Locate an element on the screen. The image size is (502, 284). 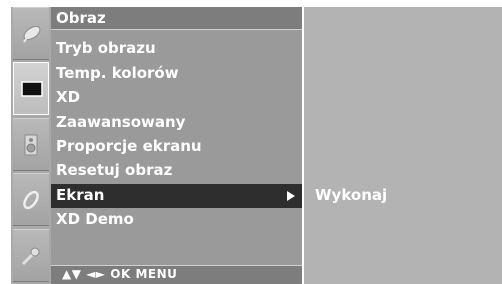
menu-item-color-temperature: Temp. kolorów is located at coordinates (176, 74).